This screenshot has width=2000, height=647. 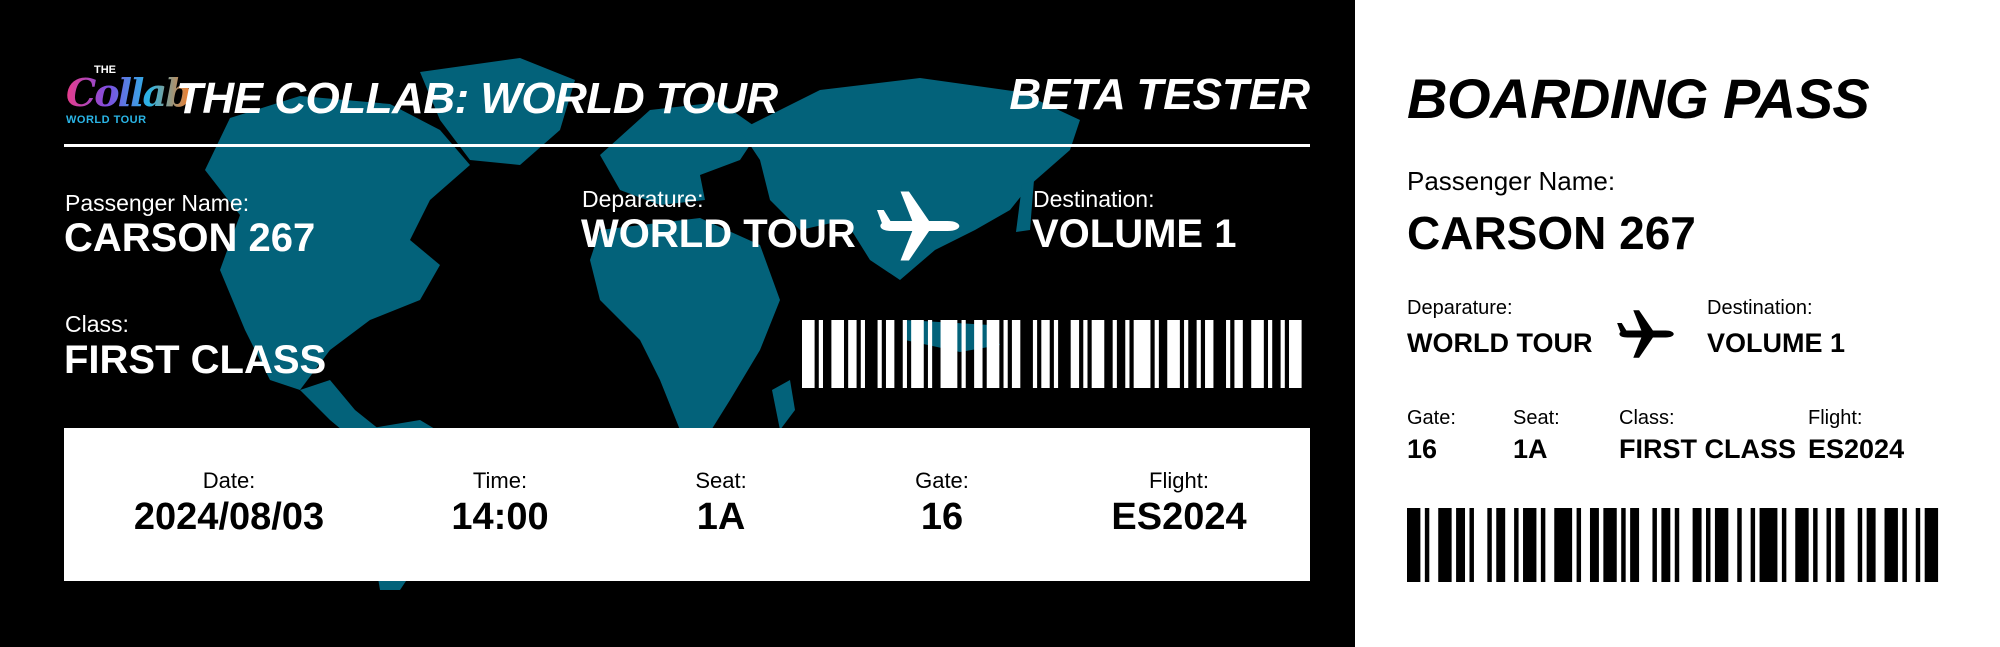 What do you see at coordinates (721, 480) in the screenshot?
I see `seat-label: Seat:` at bounding box center [721, 480].